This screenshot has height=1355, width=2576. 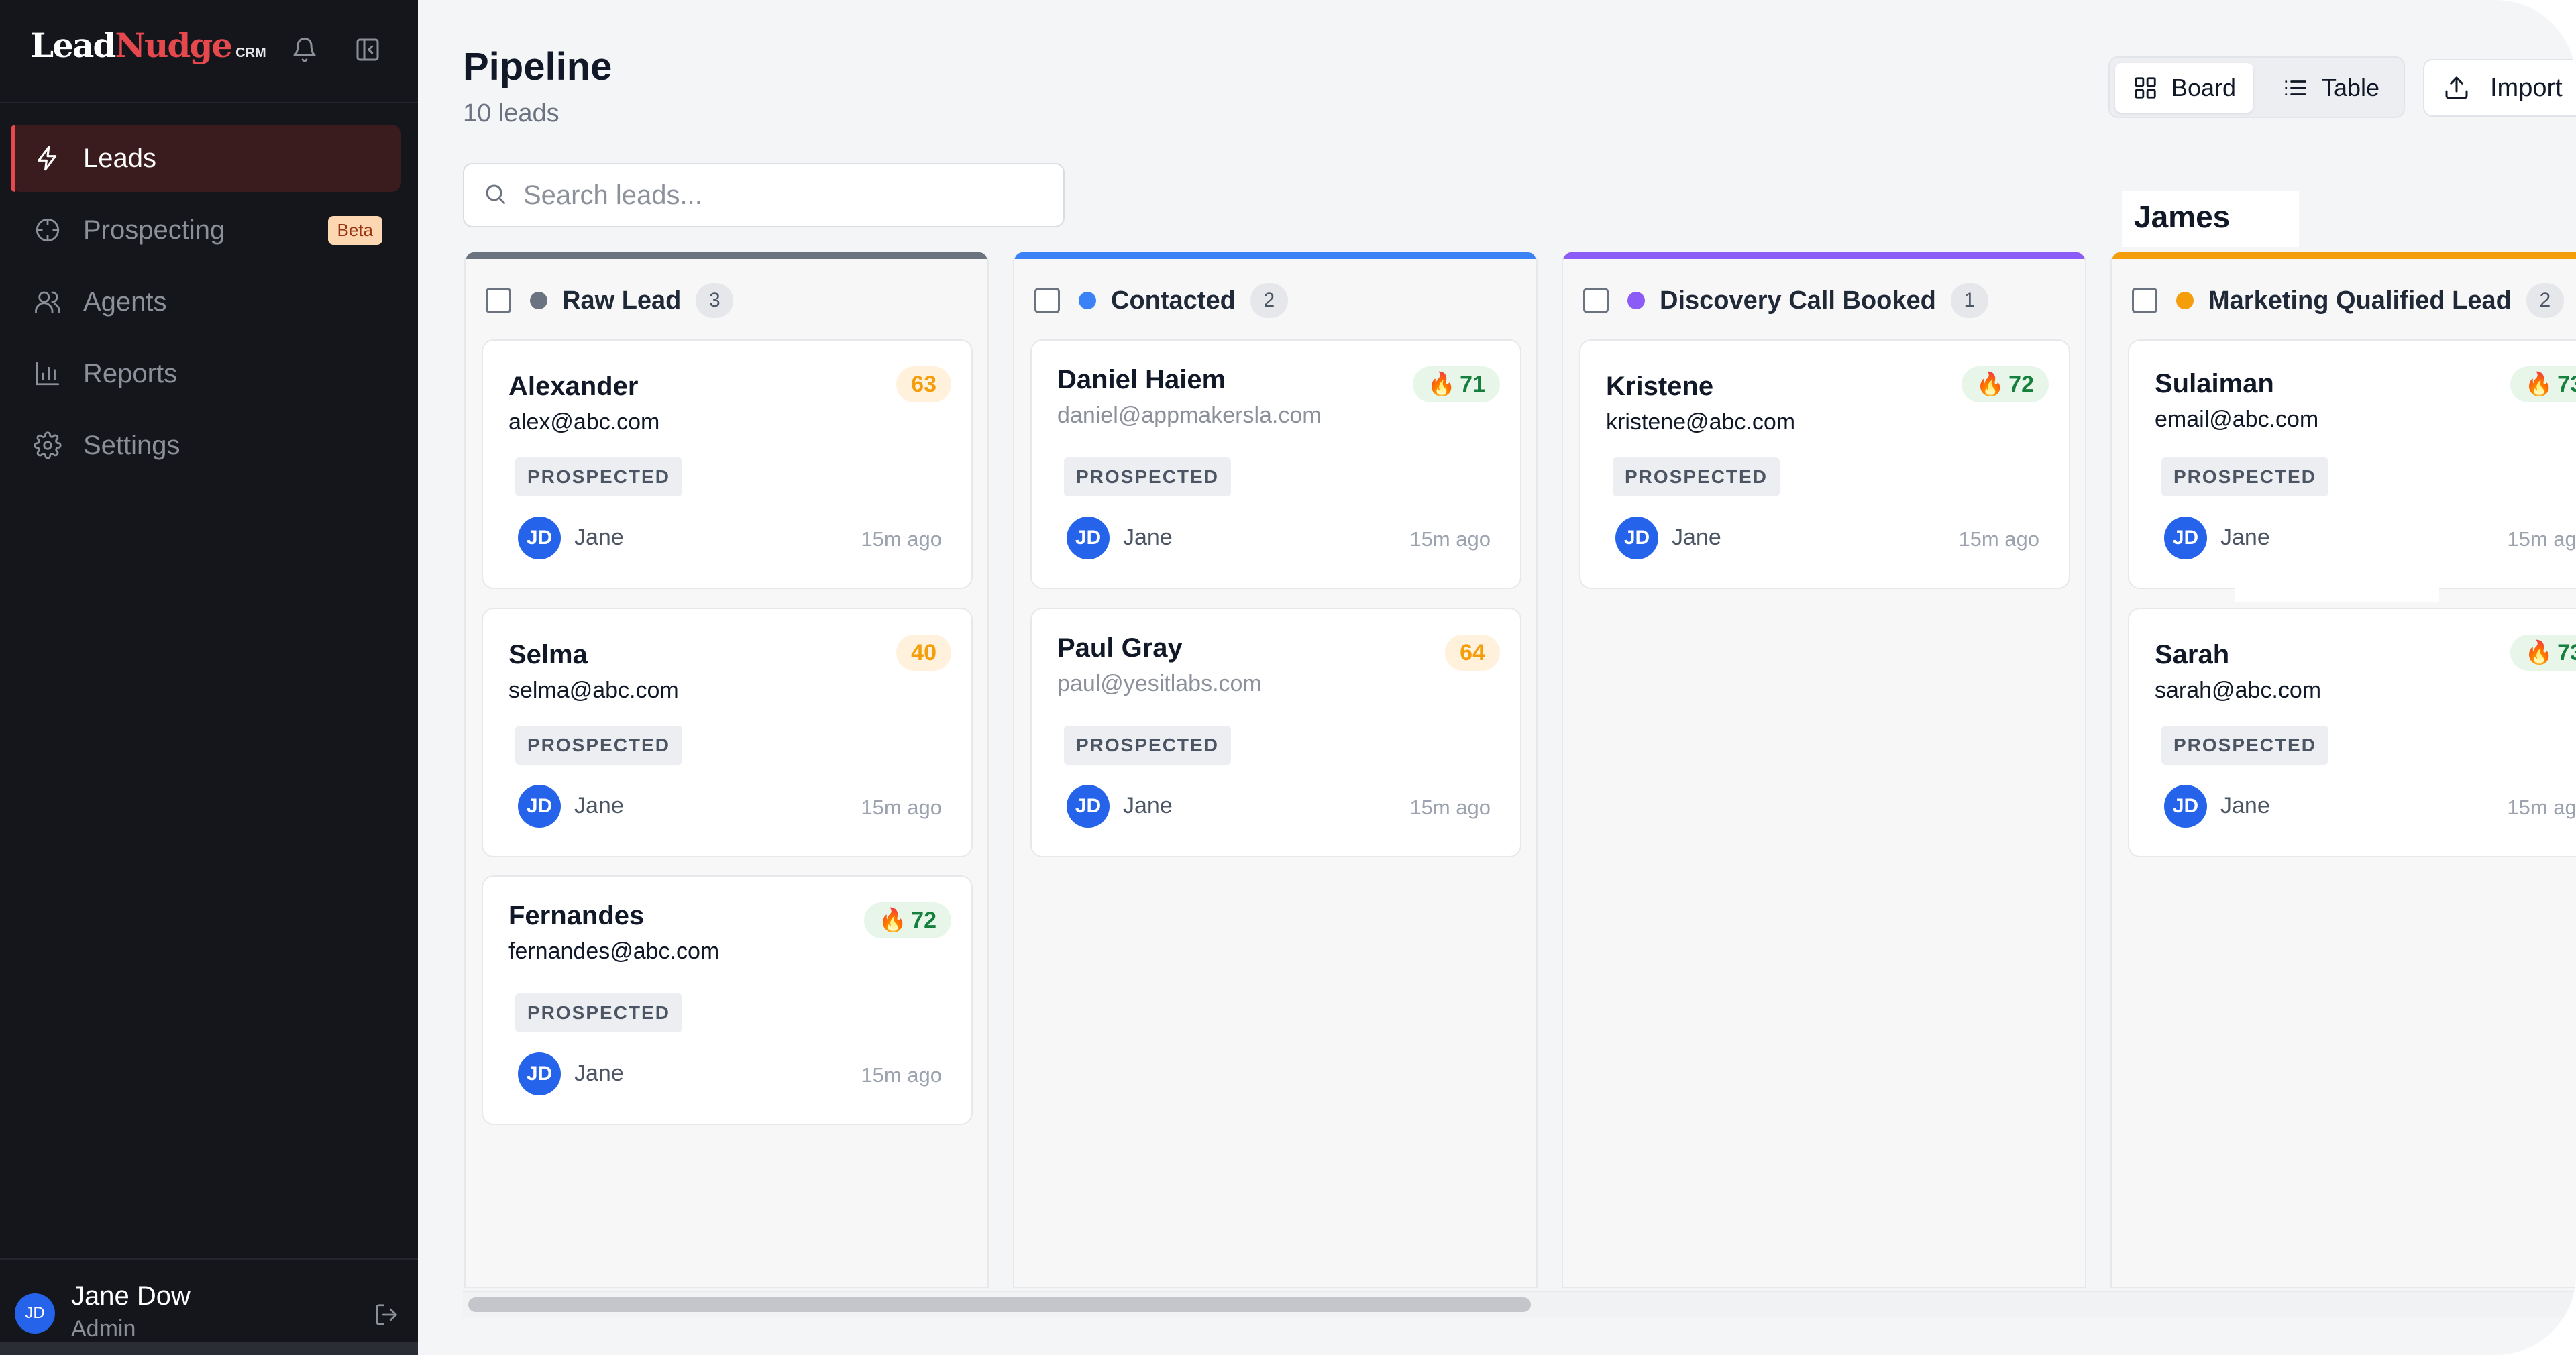 I want to click on sidebar-item-label: Prospecting, so click(x=154, y=230).